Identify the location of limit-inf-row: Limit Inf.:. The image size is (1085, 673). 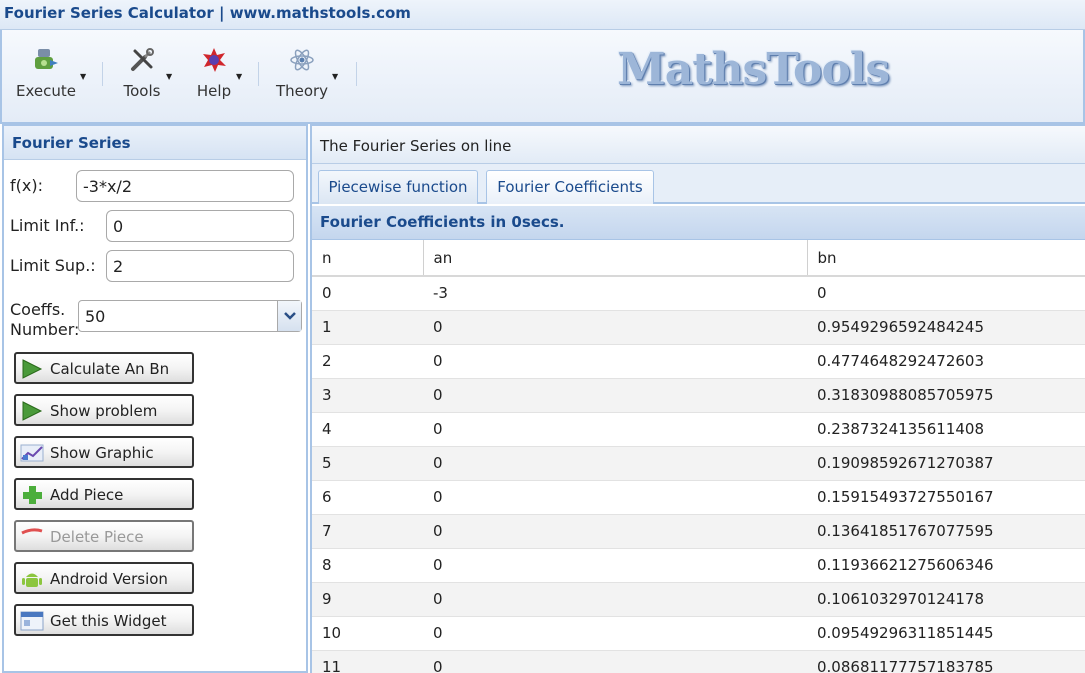
(155, 226).